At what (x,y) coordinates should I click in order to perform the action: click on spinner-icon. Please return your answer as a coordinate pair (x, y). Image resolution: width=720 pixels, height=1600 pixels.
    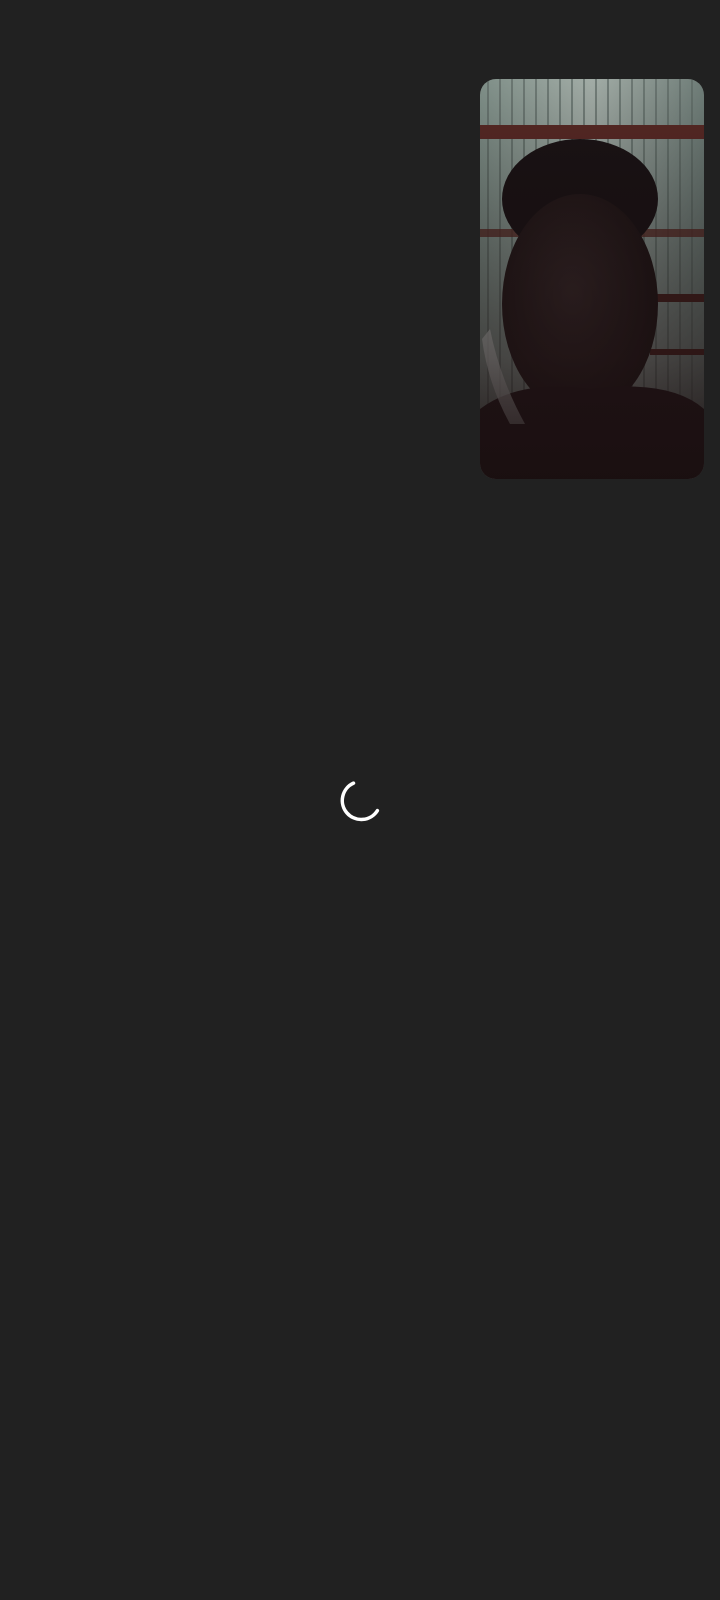
    Looking at the image, I should click on (360, 801).